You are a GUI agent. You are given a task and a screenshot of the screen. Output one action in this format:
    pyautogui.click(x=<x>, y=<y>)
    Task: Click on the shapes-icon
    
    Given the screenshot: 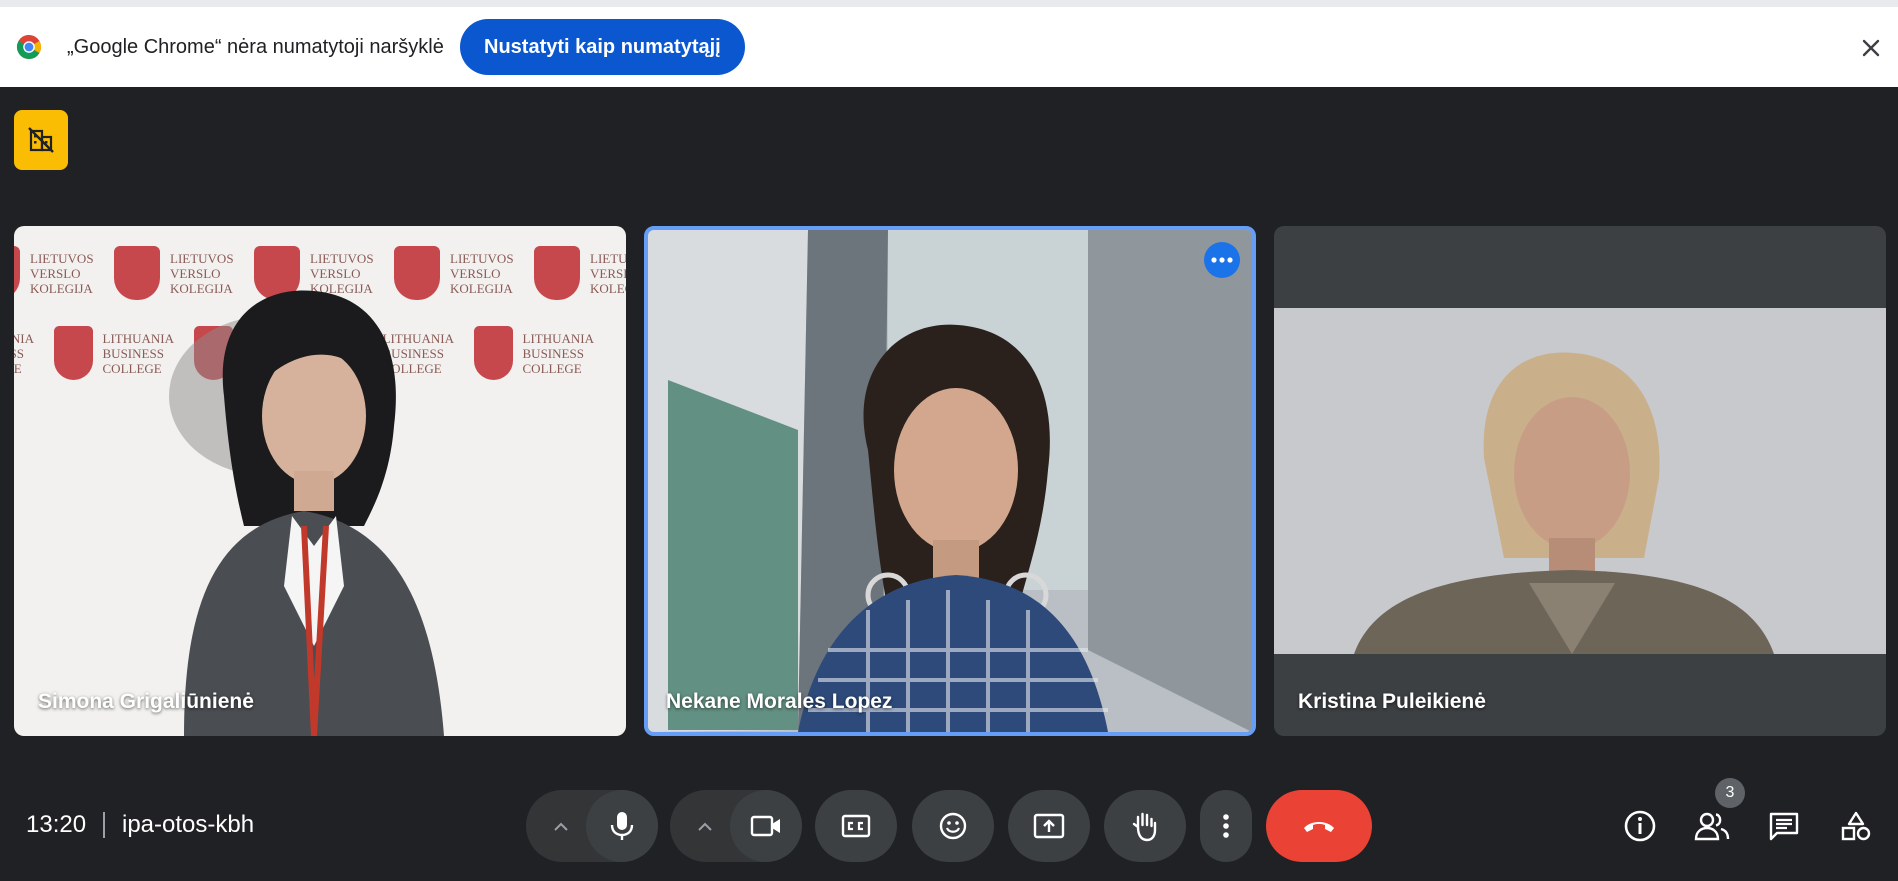 What is the action you would take?
    pyautogui.click(x=1856, y=826)
    